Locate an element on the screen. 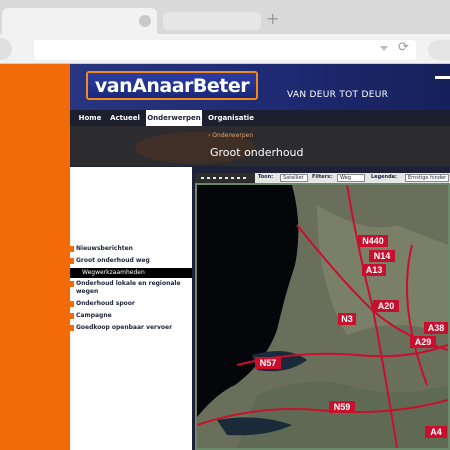 Image resolution: width=450 pixels, height=450 pixels. site-logo: vanAnaarBeter is located at coordinates (172, 85).